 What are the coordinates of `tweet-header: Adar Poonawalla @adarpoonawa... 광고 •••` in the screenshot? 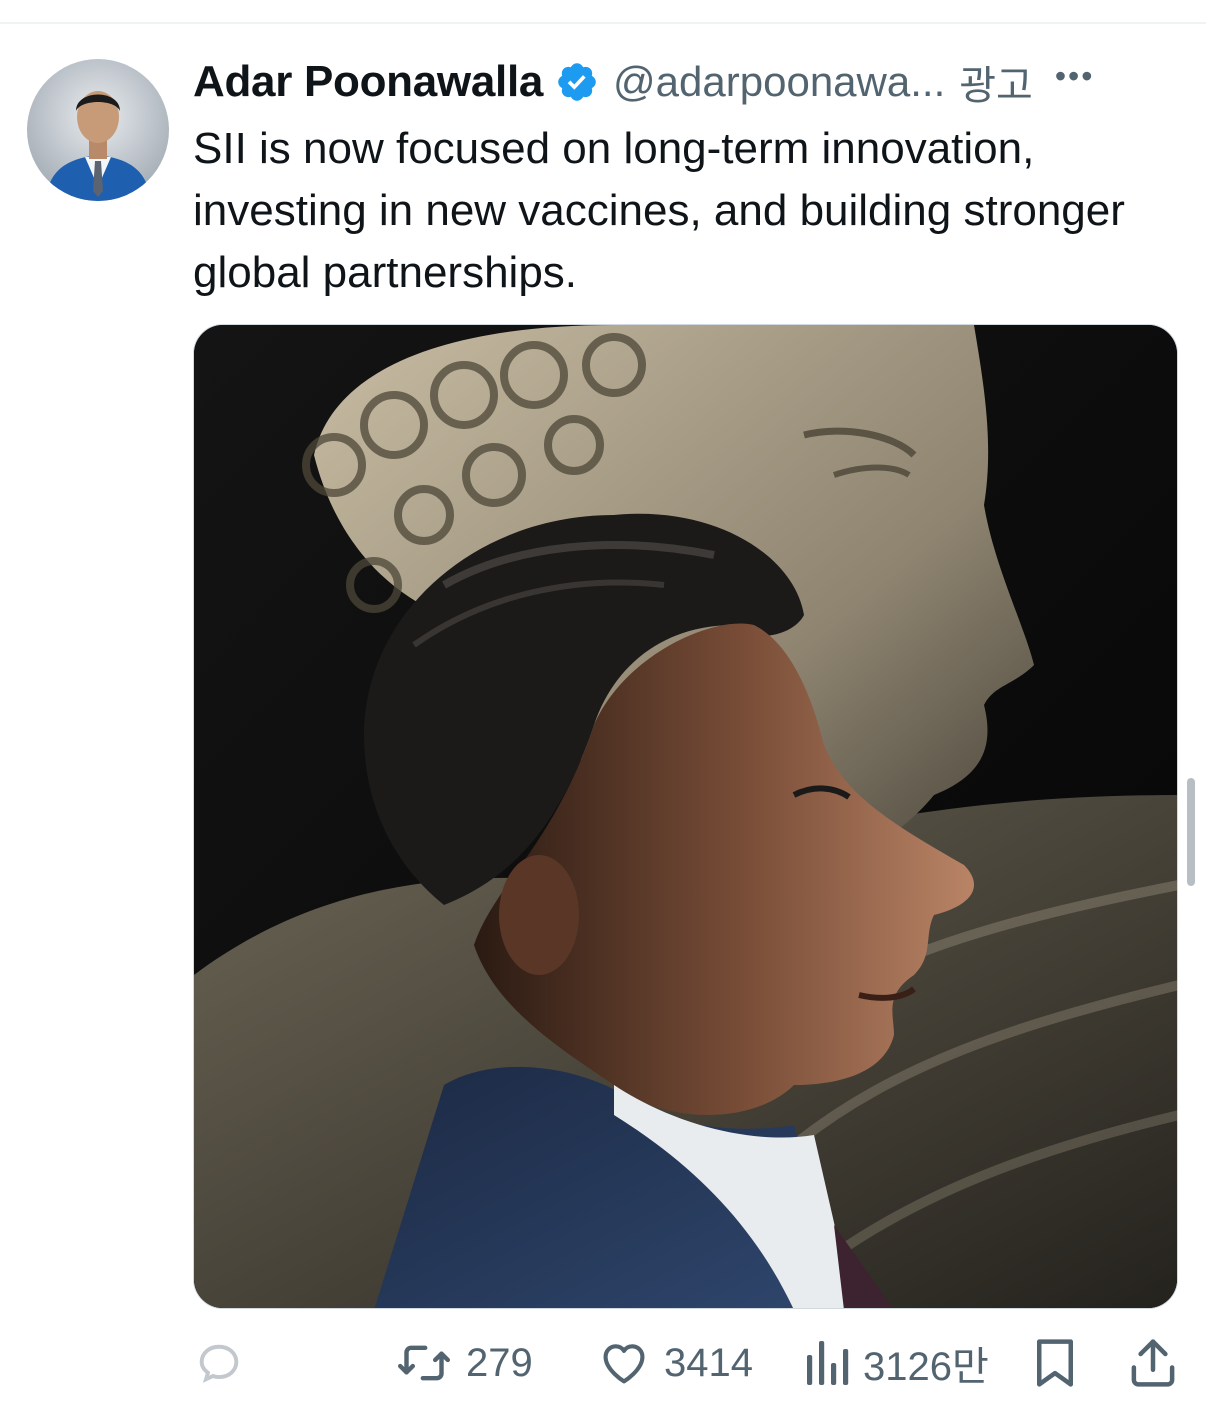 It's located at (688, 82).